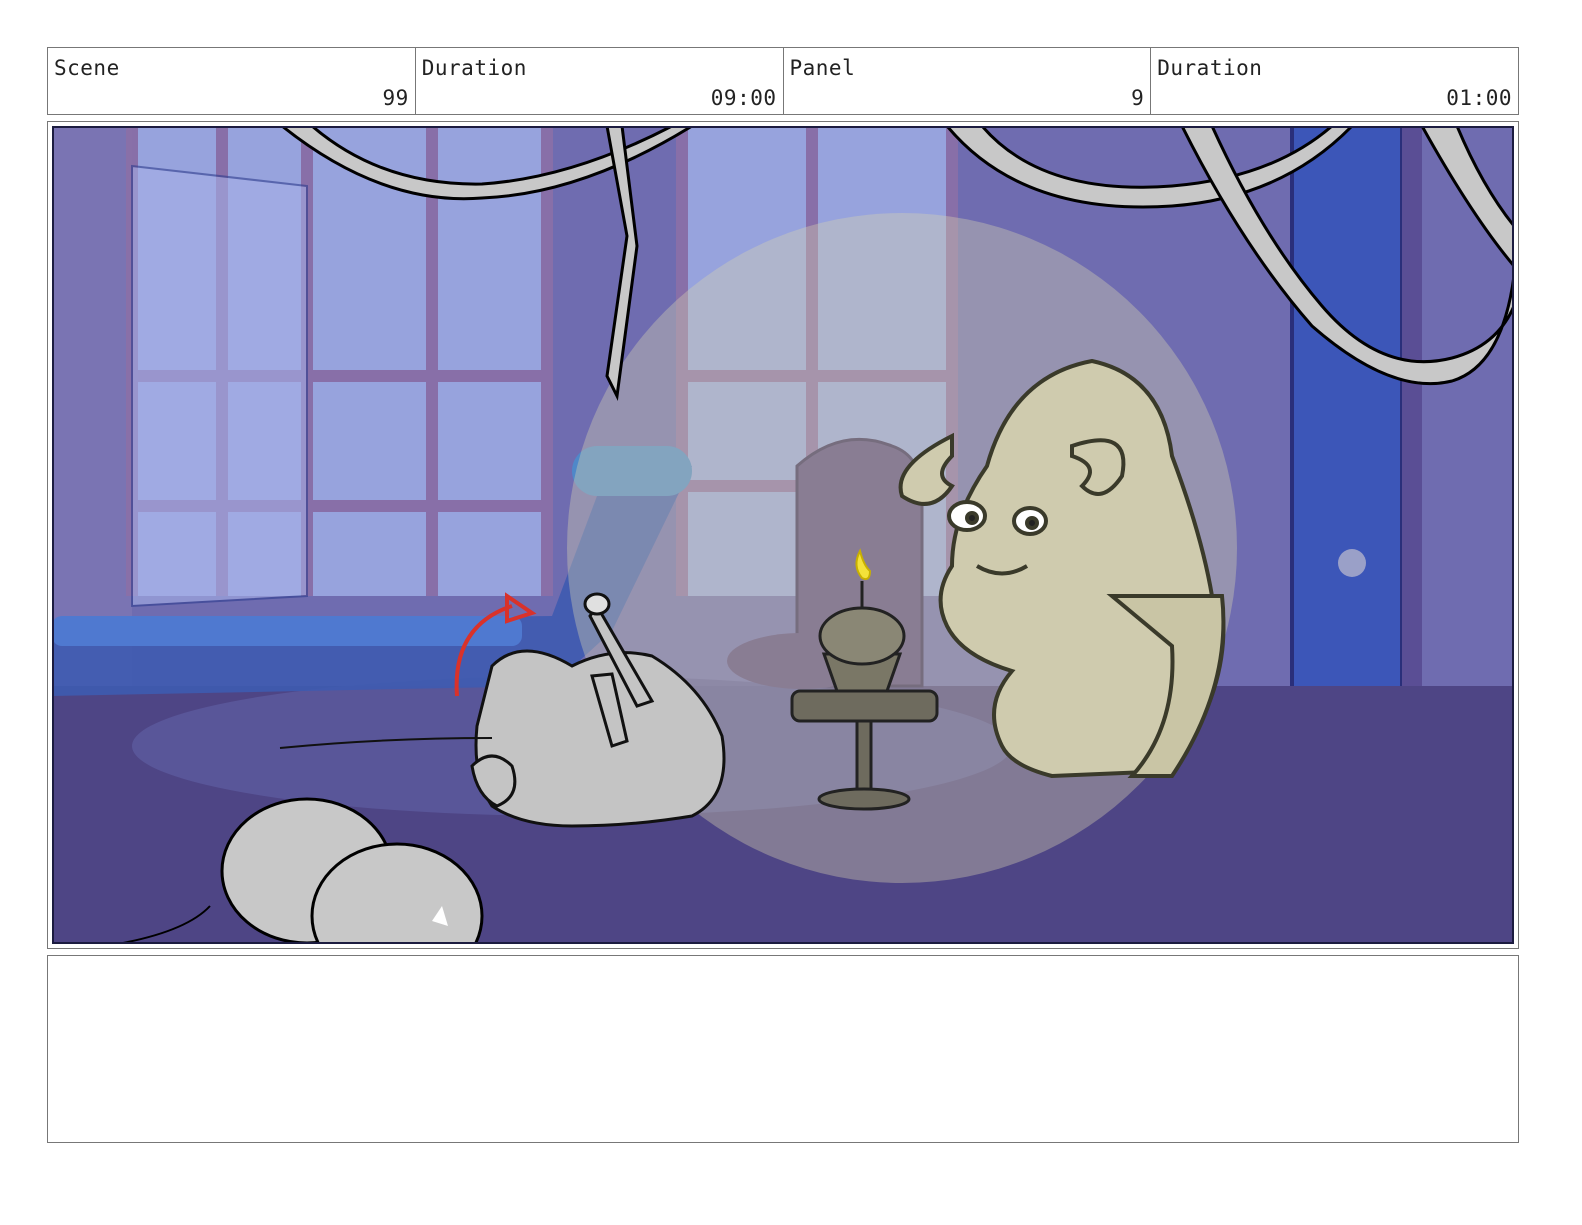  What do you see at coordinates (783, 1049) in the screenshot?
I see `panel-notes-box` at bounding box center [783, 1049].